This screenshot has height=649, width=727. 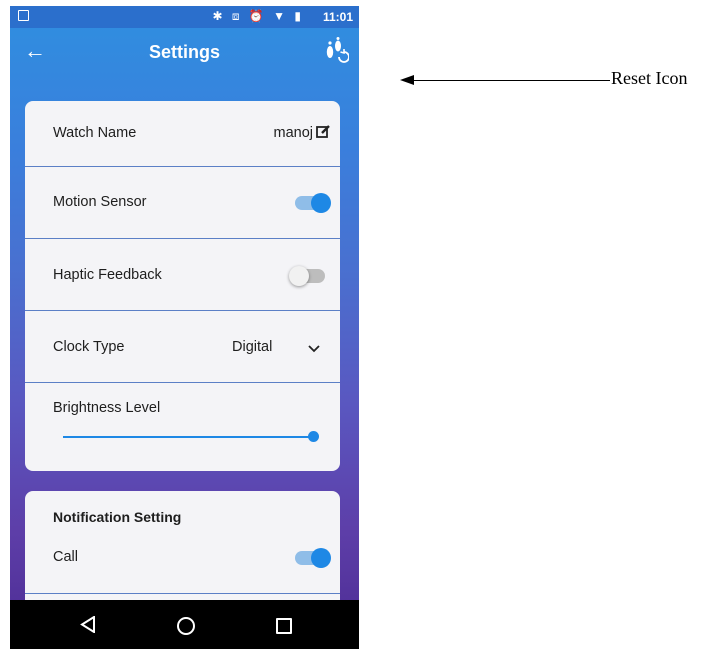 What do you see at coordinates (284, 626) in the screenshot?
I see `nav-recents-icon` at bounding box center [284, 626].